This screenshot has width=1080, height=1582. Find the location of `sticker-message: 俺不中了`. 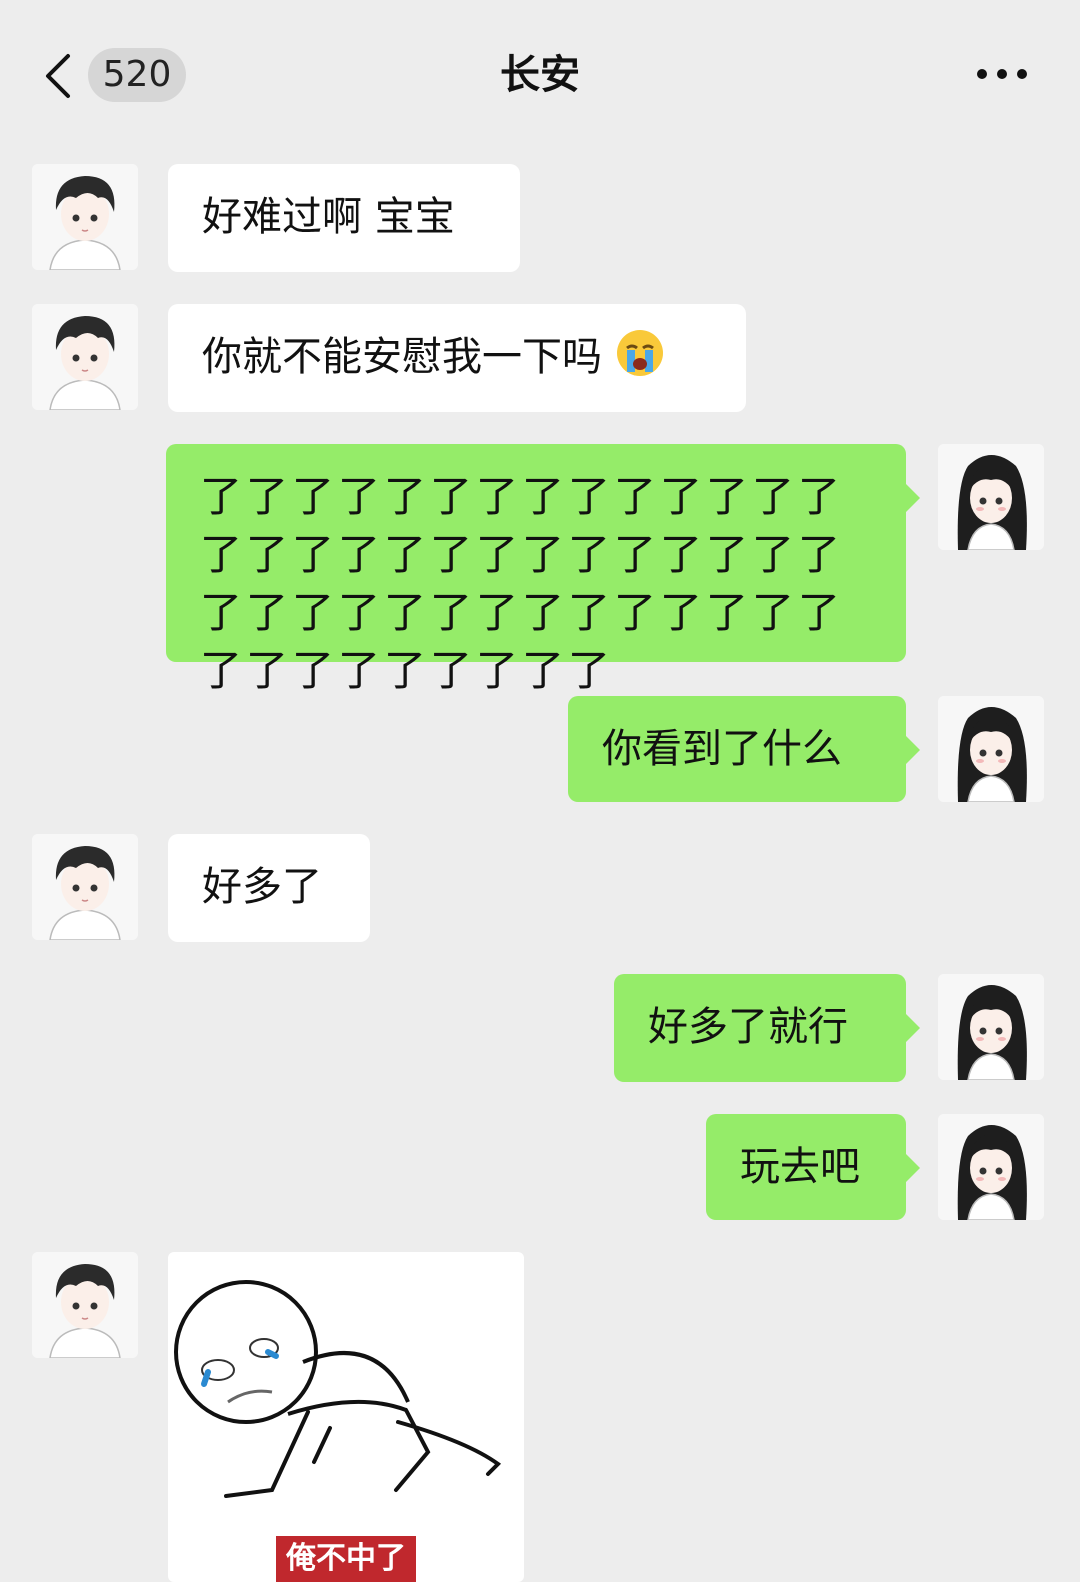

sticker-message: 俺不中了 is located at coordinates (346, 1417).